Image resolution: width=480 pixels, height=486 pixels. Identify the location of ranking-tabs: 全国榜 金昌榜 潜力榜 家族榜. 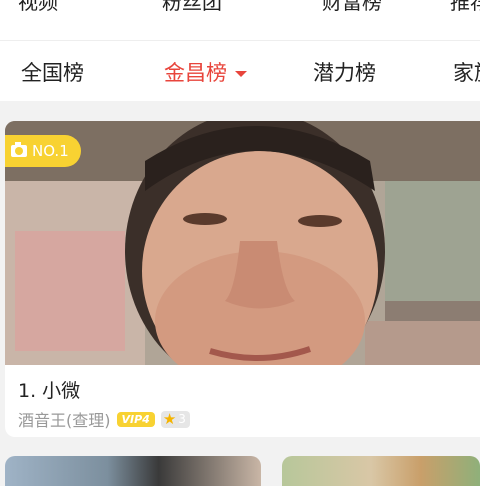
(240, 71).